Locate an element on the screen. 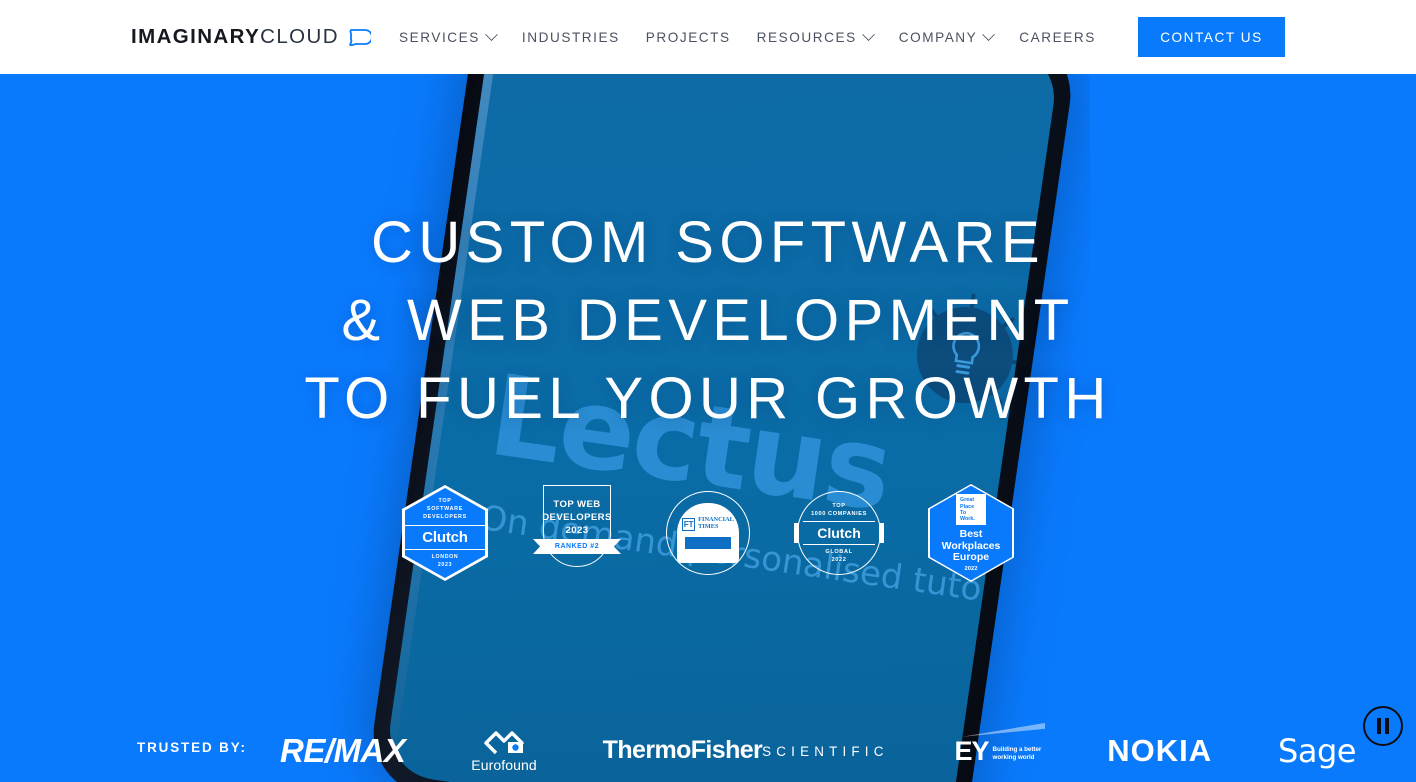 Image resolution: width=1416 pixels, height=782 pixels. site-logo: IMAGINARY CLOUD is located at coordinates (251, 37).